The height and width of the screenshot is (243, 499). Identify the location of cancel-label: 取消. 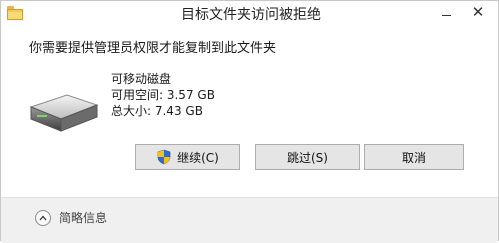
(413, 157).